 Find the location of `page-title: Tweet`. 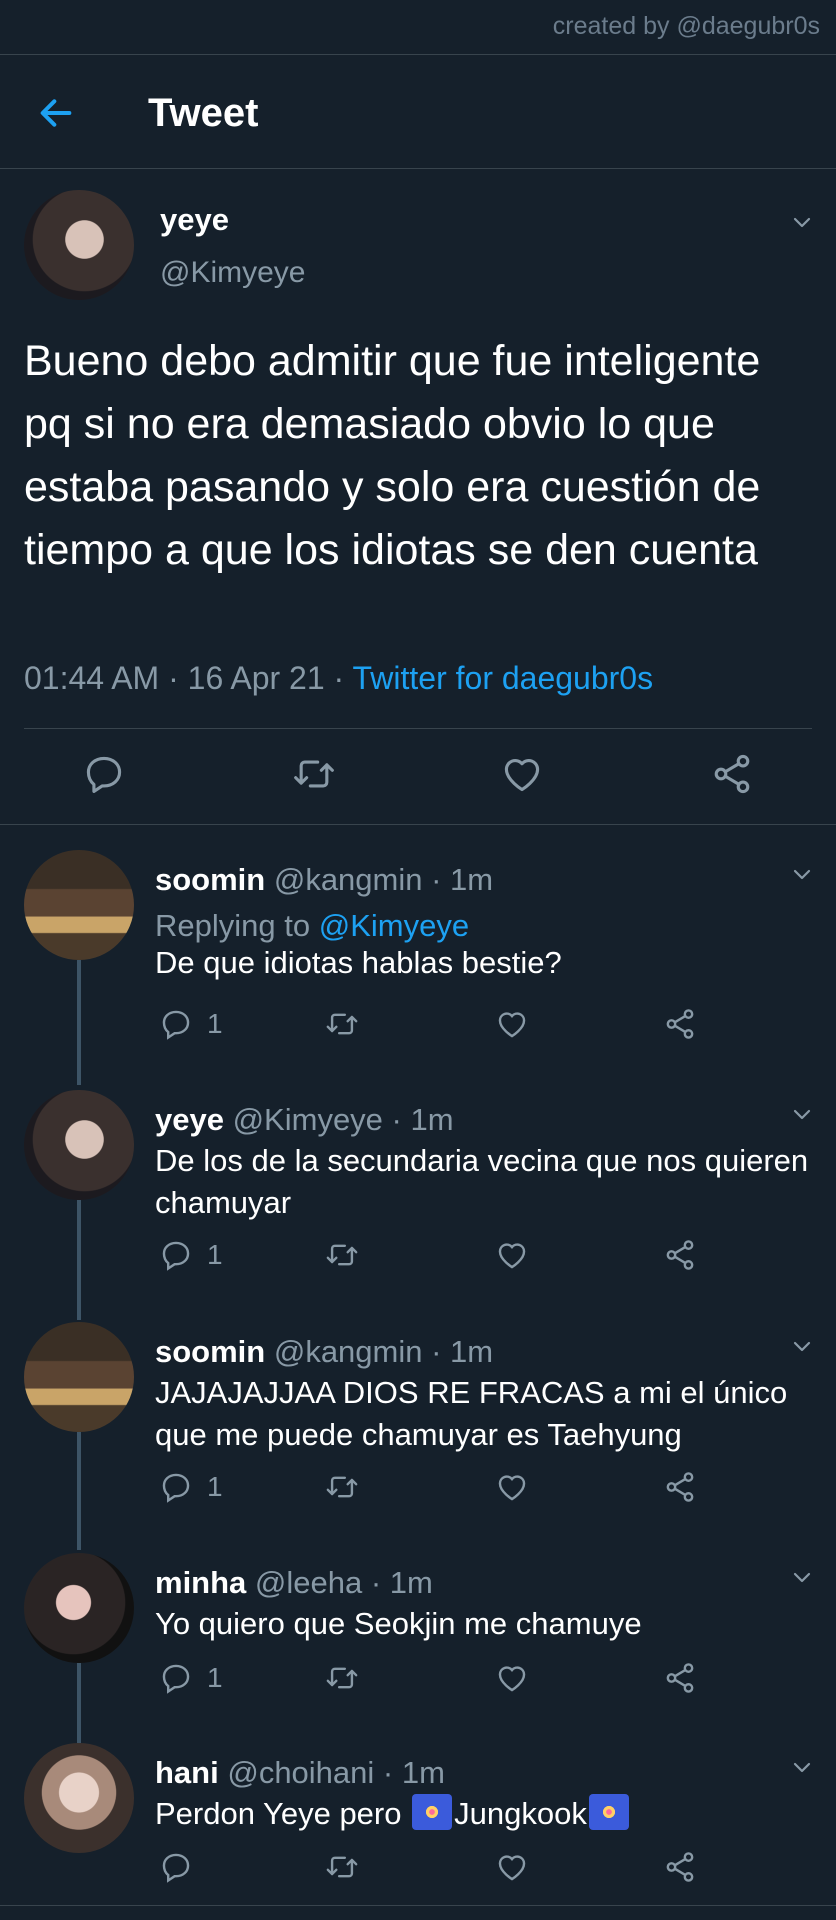

page-title: Tweet is located at coordinates (203, 113).